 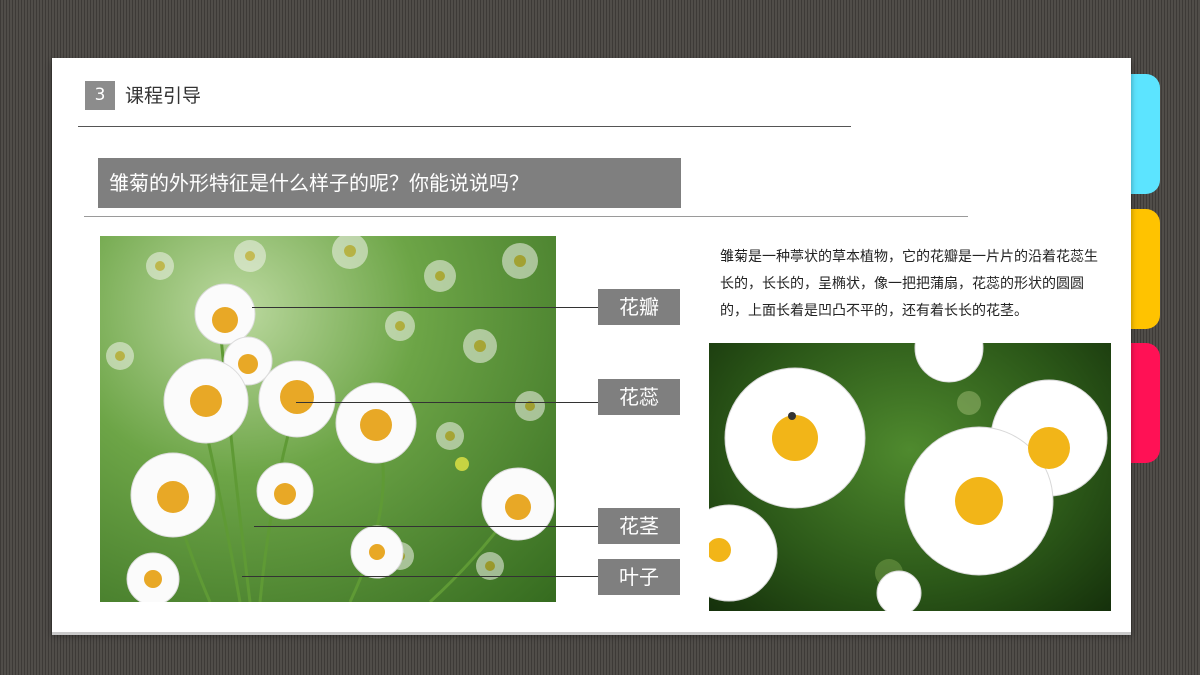 What do you see at coordinates (526, 216) in the screenshot?
I see `question-divider` at bounding box center [526, 216].